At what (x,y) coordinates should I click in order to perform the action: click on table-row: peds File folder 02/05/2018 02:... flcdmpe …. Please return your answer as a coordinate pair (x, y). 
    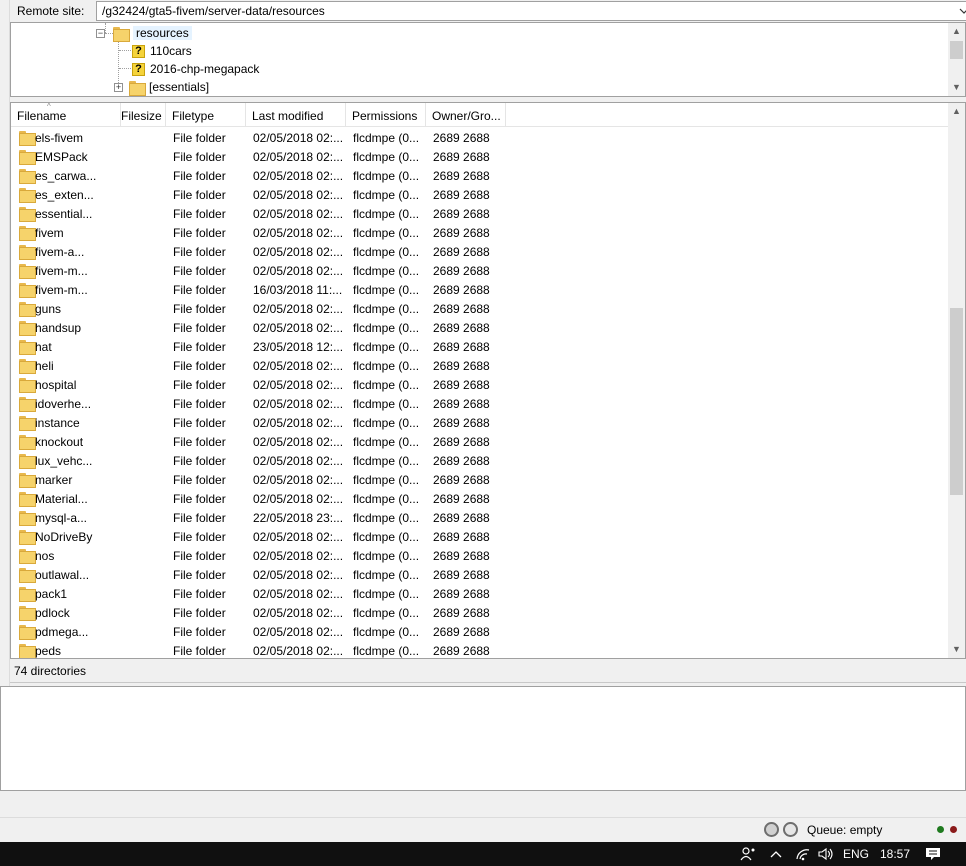
    Looking at the image, I should click on (480, 649).